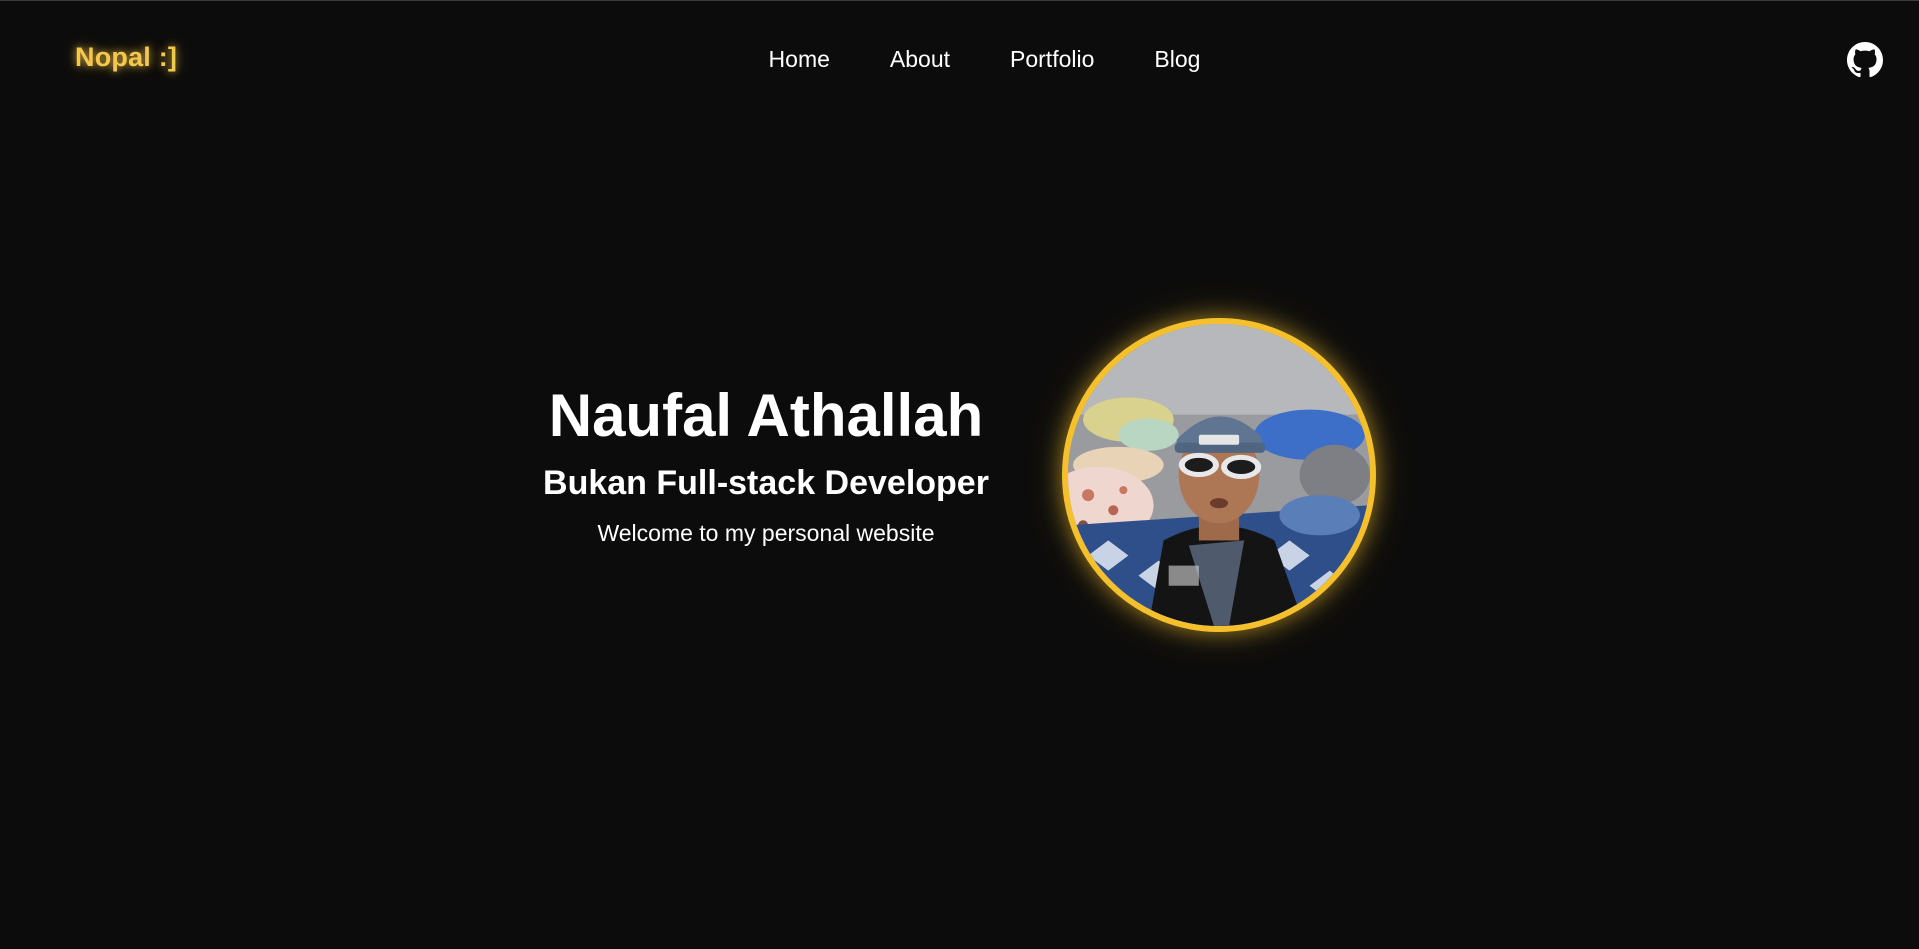  What do you see at coordinates (766, 483) in the screenshot?
I see `hero-role: Bukan Full-stack Developer` at bounding box center [766, 483].